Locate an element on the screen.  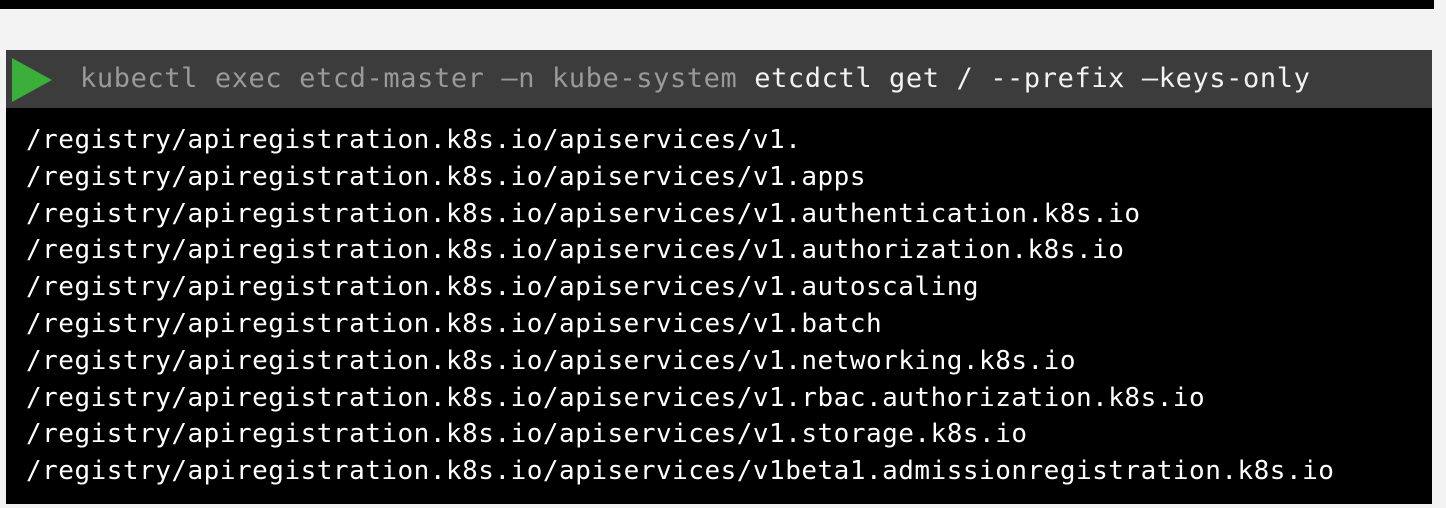
command-bright-part: etcdctl get / --prefix –keys-only is located at coordinates (1032, 78).